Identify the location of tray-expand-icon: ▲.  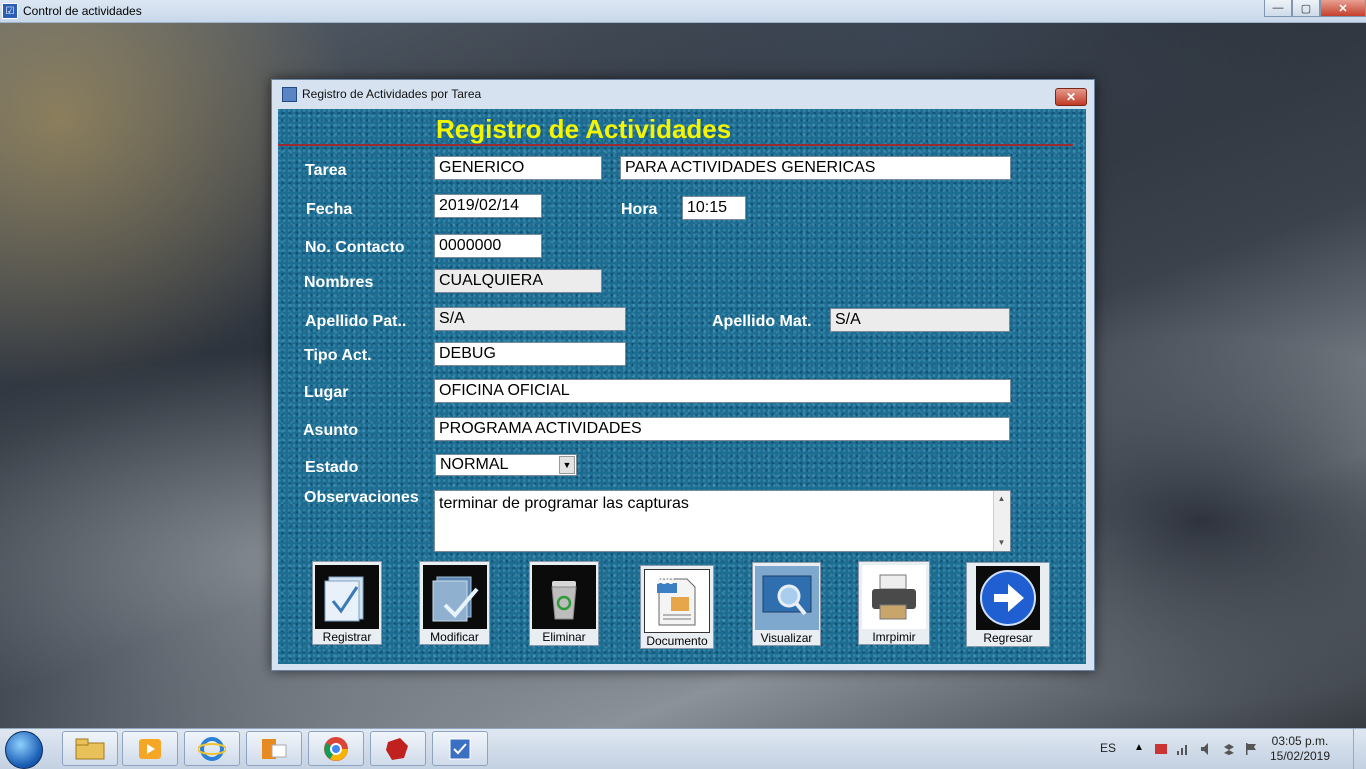
(1141, 749).